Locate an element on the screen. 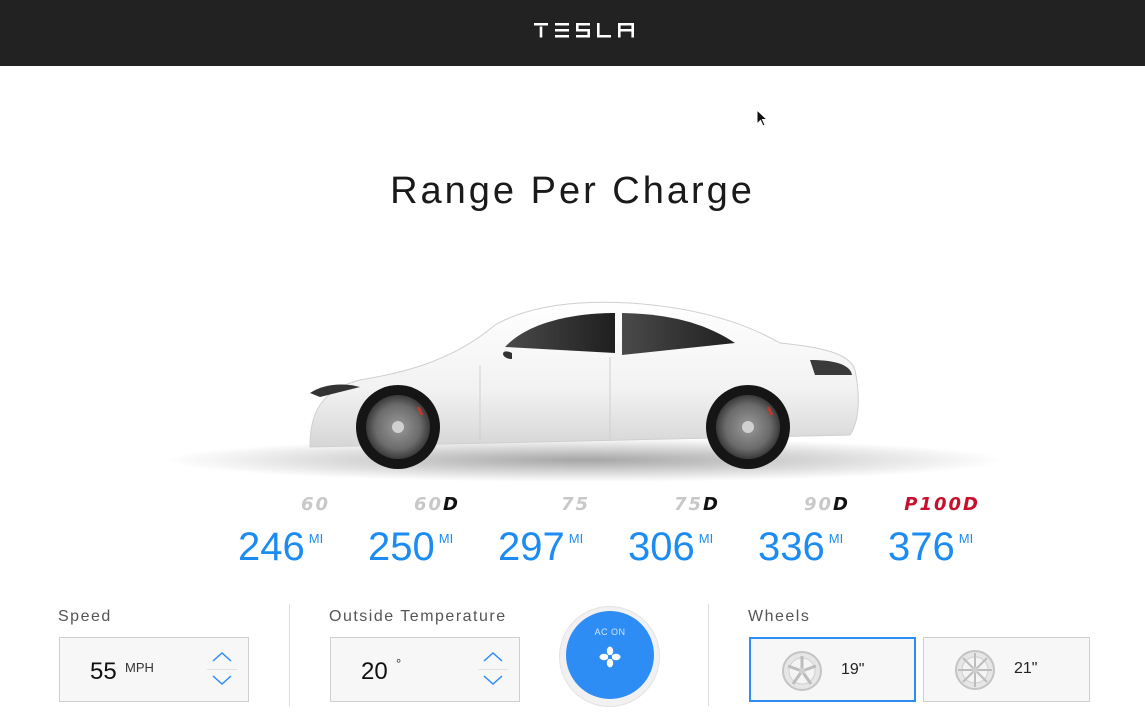 The height and width of the screenshot is (722, 1145). model-range: 297 MI is located at coordinates (541, 547).